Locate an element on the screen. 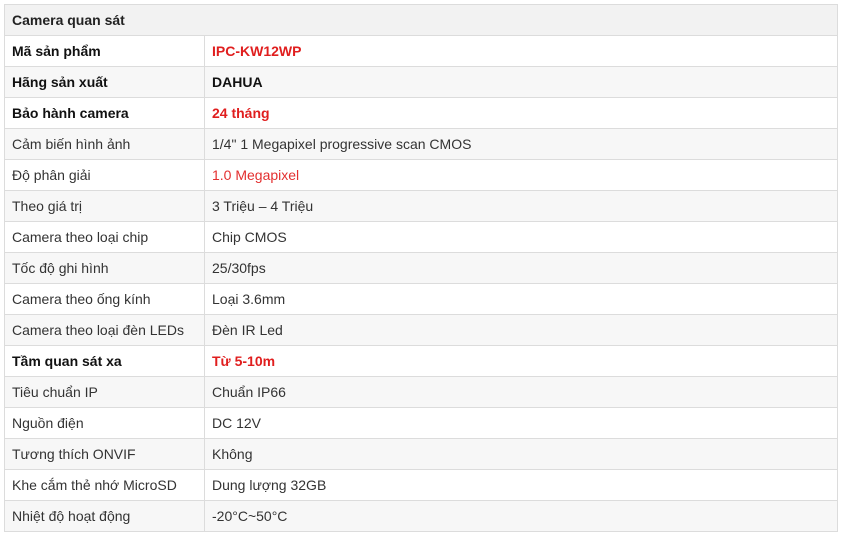  table-title: Camera quan sát is located at coordinates (421, 20).